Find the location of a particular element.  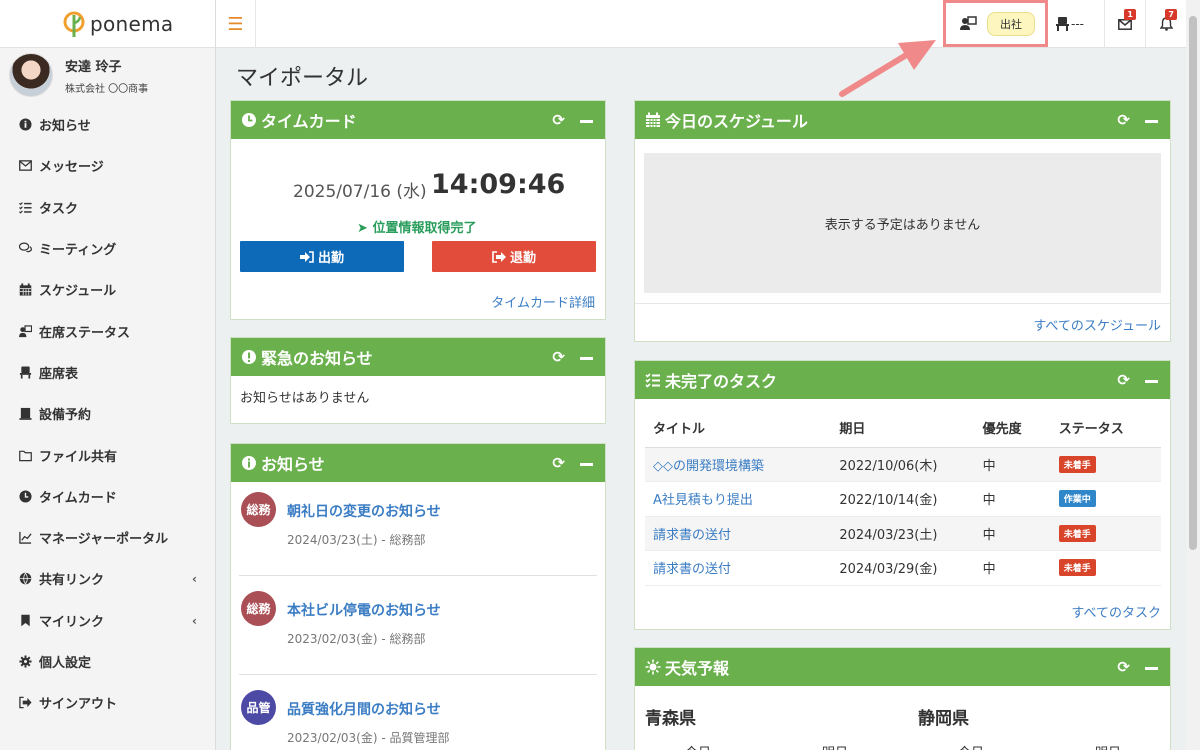

clock-icon is located at coordinates (25, 496).